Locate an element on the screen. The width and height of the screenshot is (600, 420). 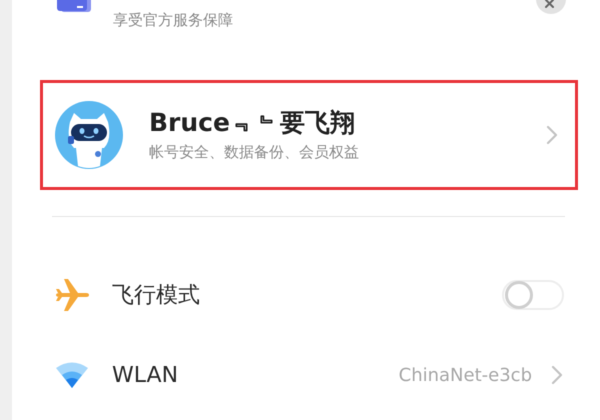
account-name: Bruce﹃﹄要飞翔 is located at coordinates (252, 123).